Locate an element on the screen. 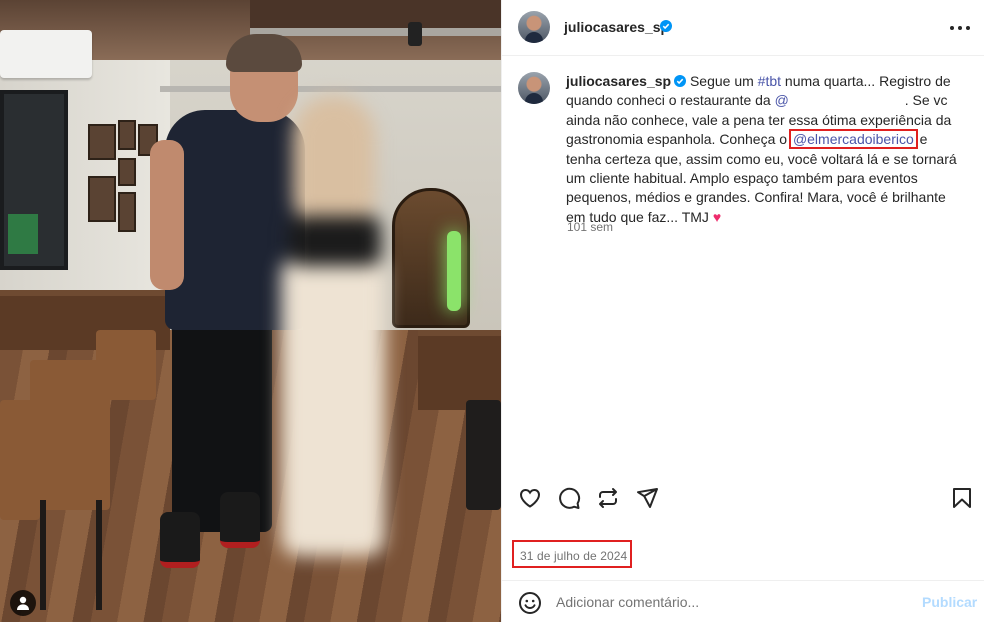 The image size is (984, 622). emoji-icon is located at coordinates (530, 603).